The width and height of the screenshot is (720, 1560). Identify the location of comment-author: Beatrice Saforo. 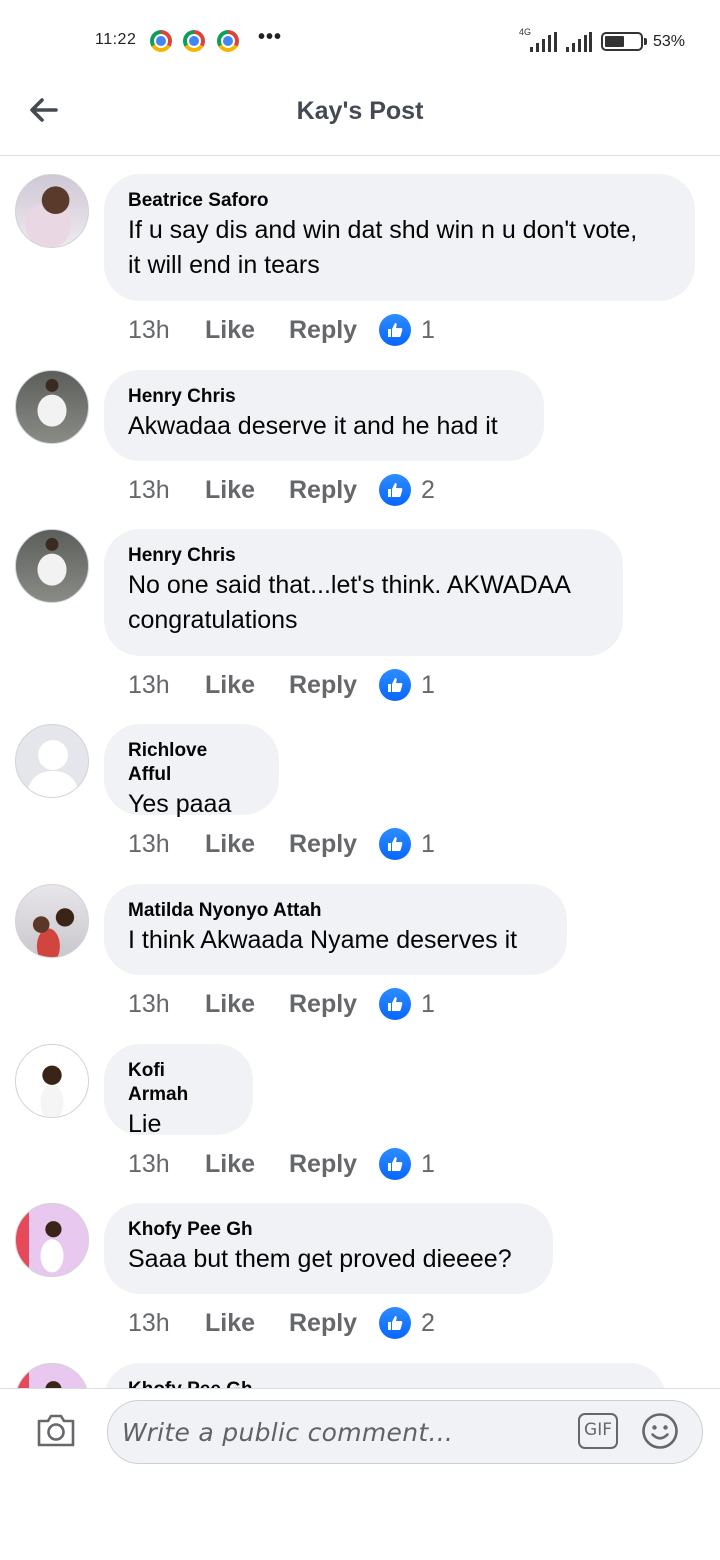
(399, 201).